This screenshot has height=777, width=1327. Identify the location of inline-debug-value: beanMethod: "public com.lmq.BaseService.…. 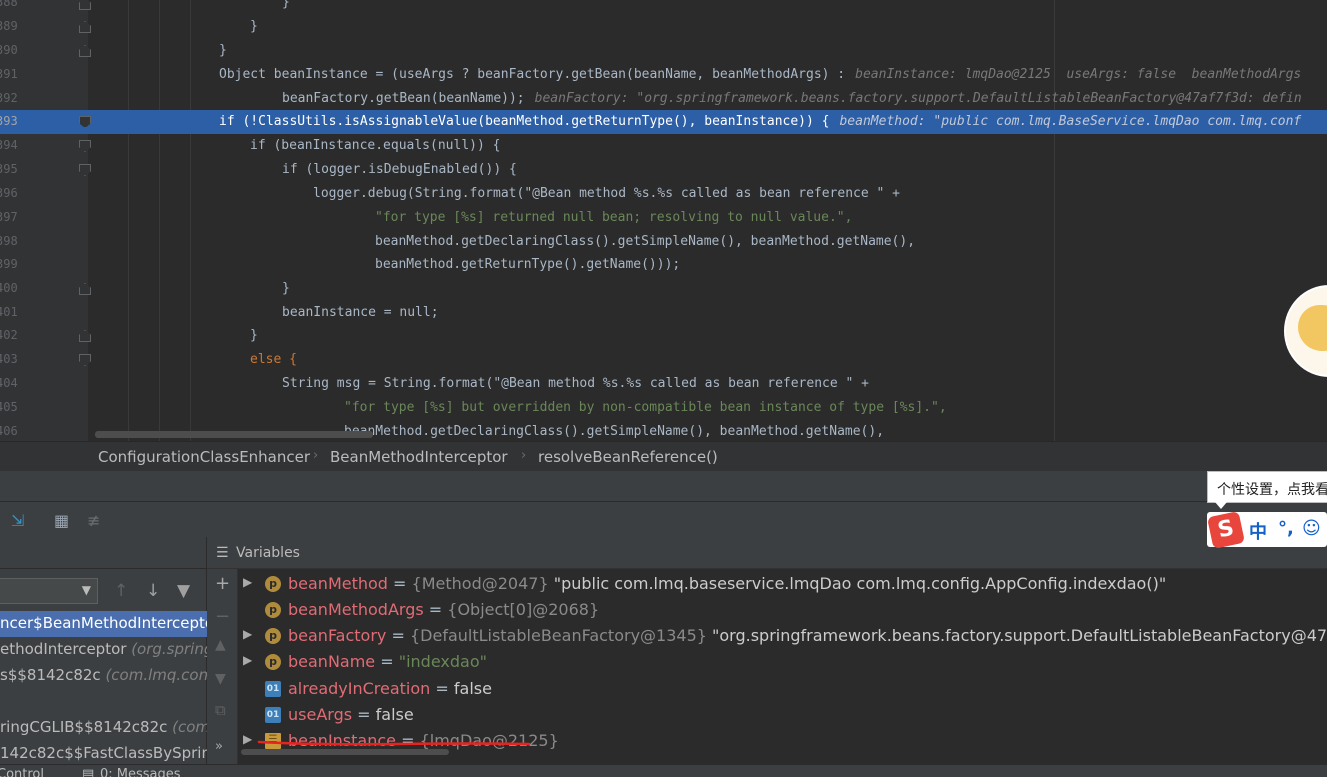
(1070, 121).